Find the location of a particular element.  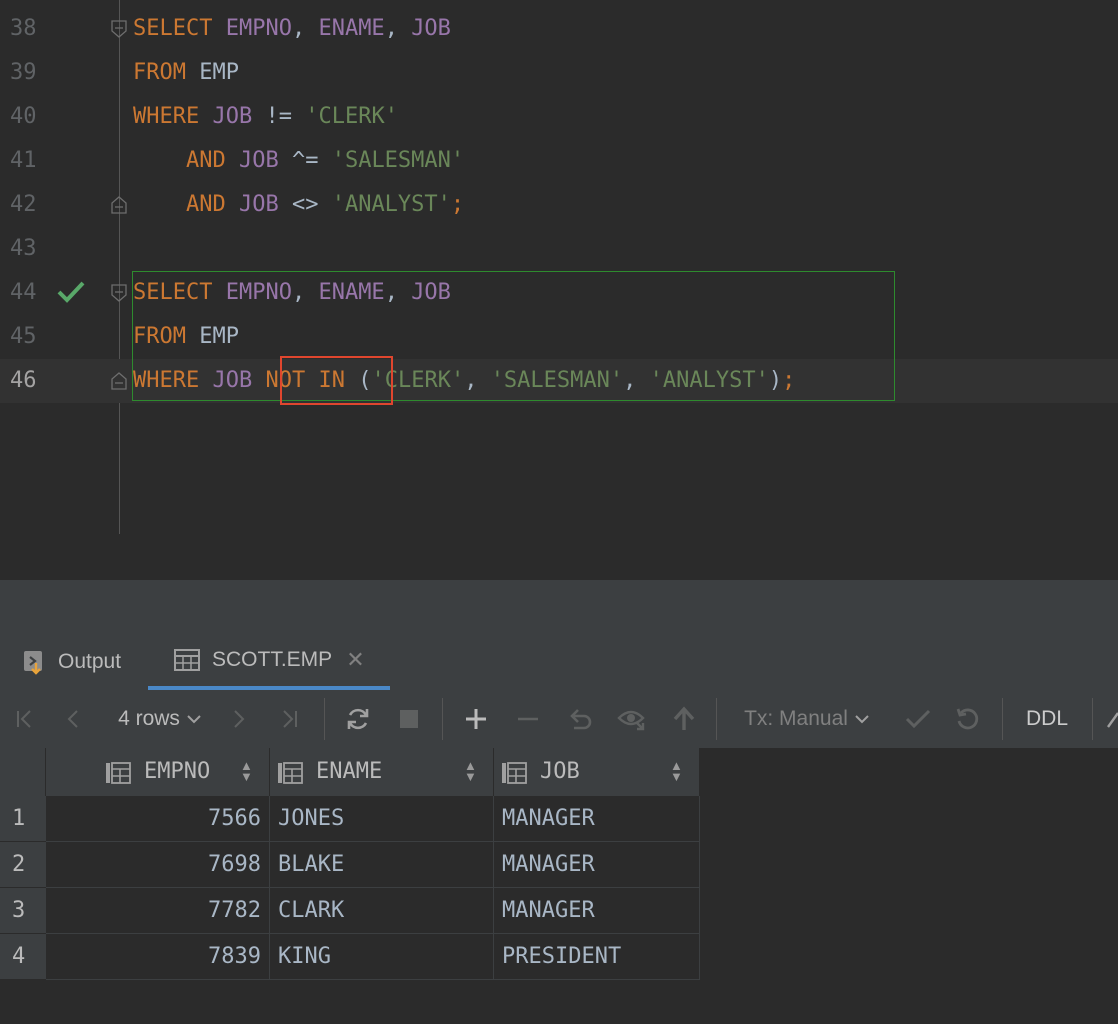

line-number: 45 is located at coordinates (23, 336).